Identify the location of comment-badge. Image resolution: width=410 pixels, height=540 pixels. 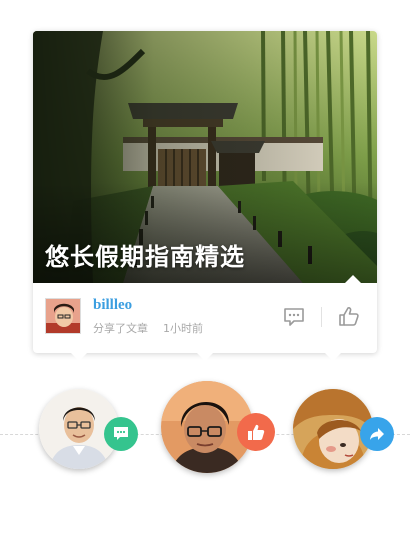
(121, 434).